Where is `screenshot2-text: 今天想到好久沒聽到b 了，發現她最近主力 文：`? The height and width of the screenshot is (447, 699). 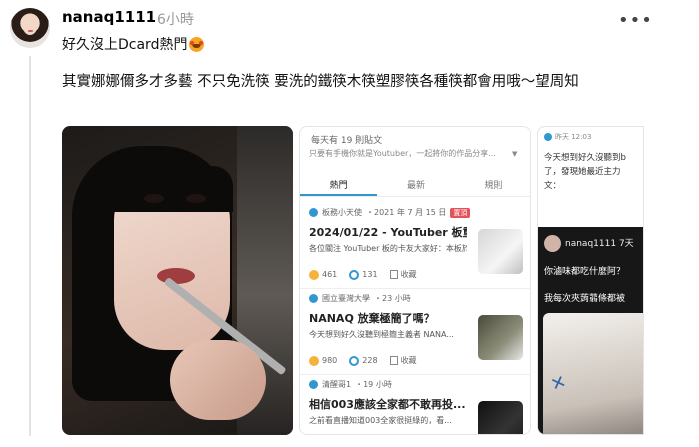
screenshot2-text: 今天想到好久沒聽到b 了，發現她最近主力 文： is located at coordinates (585, 172).